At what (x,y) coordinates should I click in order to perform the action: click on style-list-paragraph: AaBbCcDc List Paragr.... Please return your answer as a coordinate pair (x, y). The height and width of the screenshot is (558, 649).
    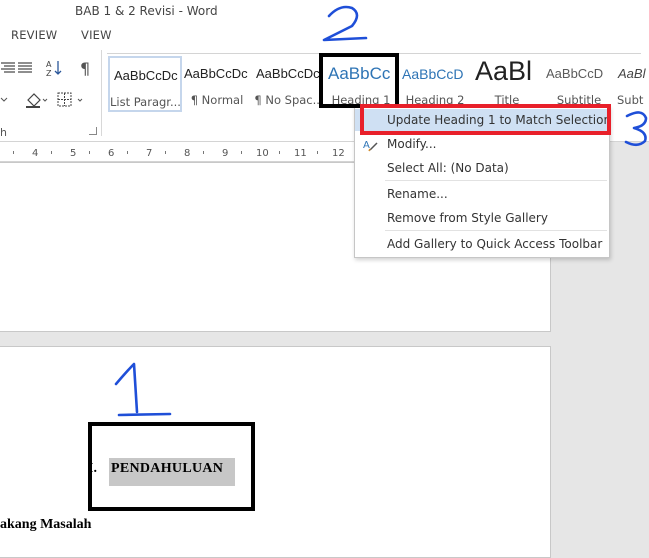
    Looking at the image, I should click on (145, 84).